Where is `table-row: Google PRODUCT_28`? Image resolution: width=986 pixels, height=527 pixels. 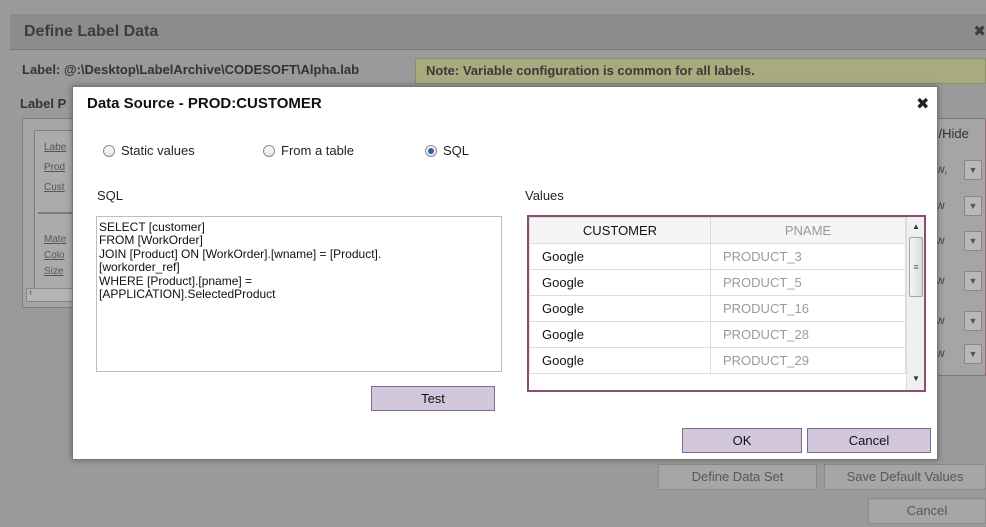
table-row: Google PRODUCT_28 is located at coordinates (717, 334).